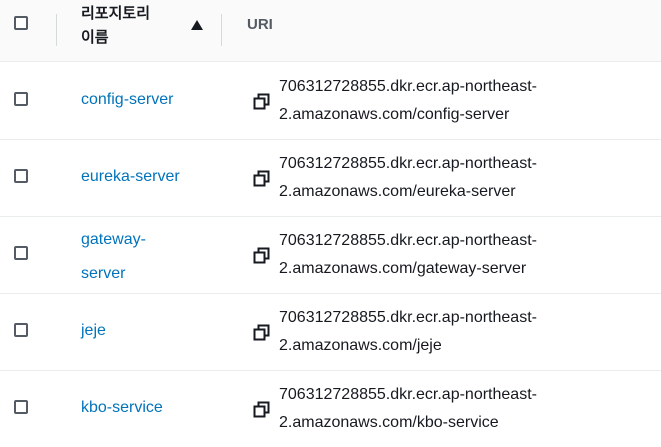  What do you see at coordinates (197, 25) in the screenshot?
I see `sort-ascending-icon` at bounding box center [197, 25].